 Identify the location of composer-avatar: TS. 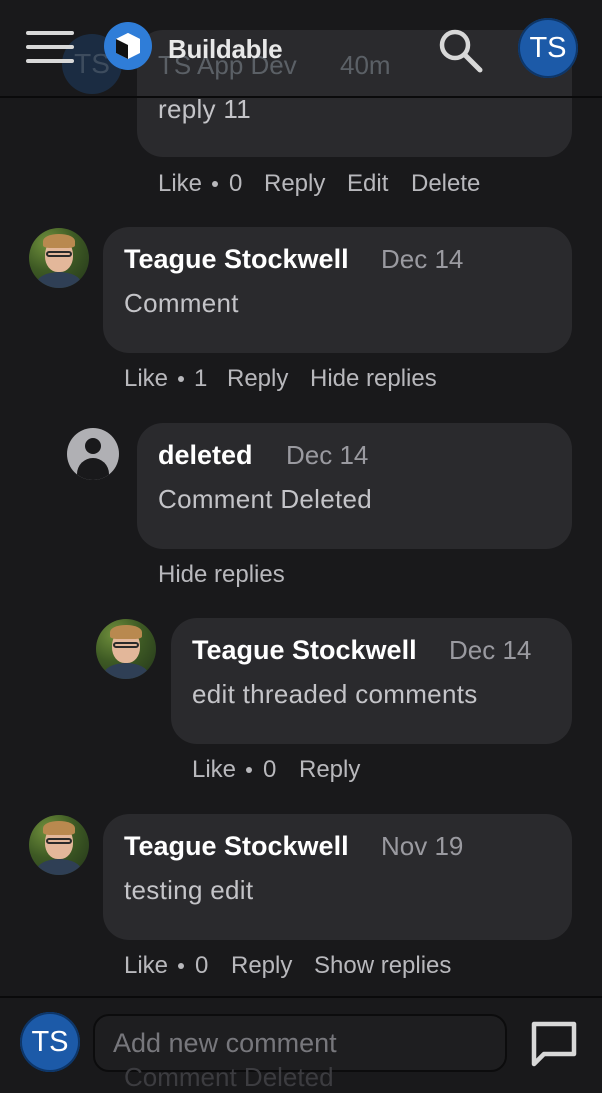
(50, 1042).